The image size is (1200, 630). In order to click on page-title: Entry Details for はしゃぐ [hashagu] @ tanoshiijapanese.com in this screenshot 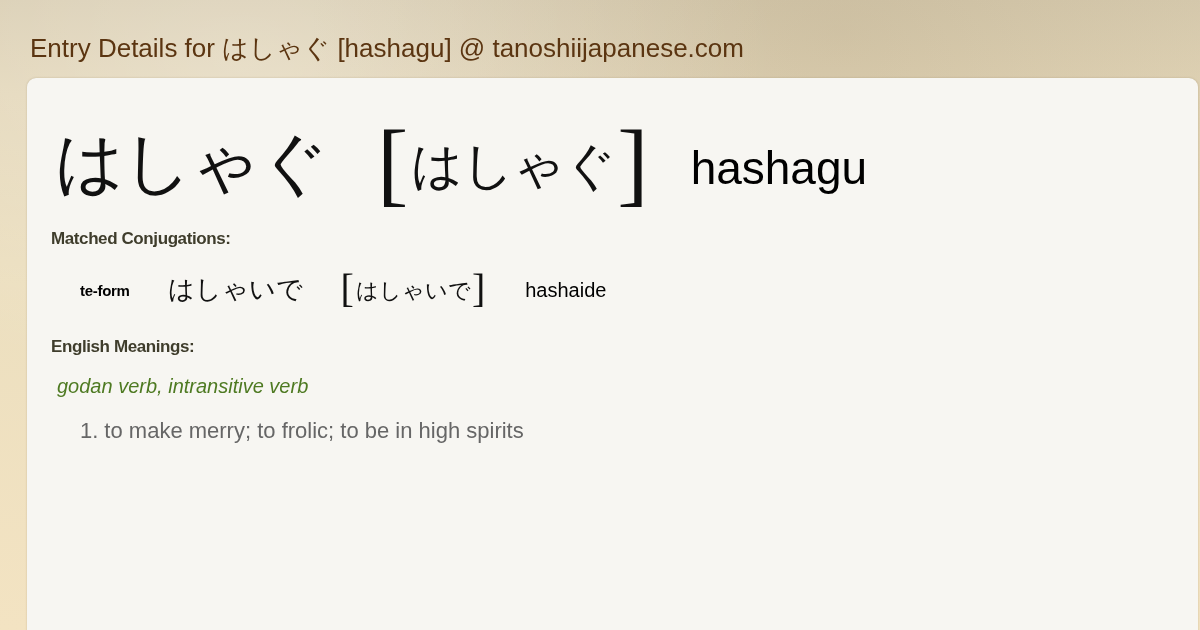, I will do `click(387, 48)`.